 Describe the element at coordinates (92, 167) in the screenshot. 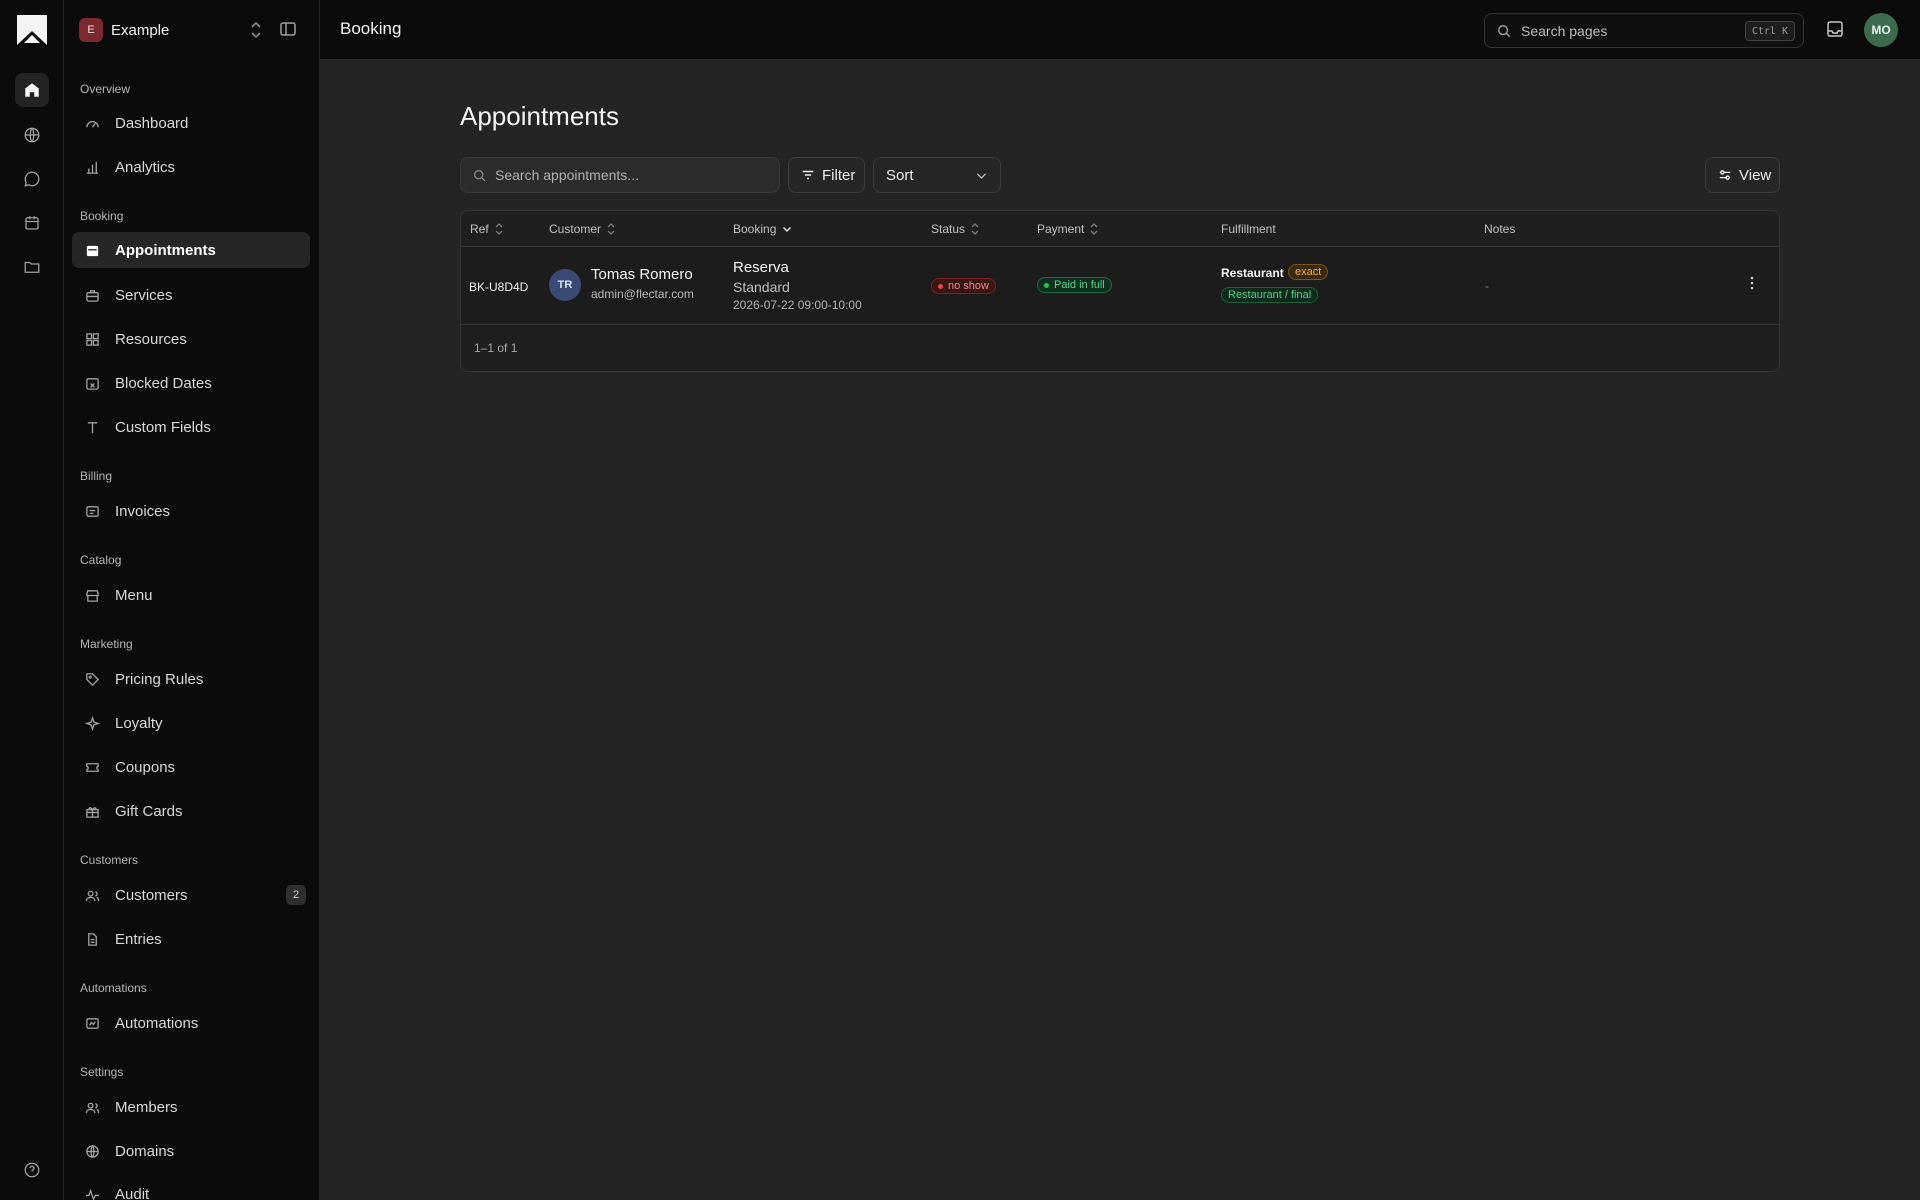

I see `bar-chart-icon` at that location.